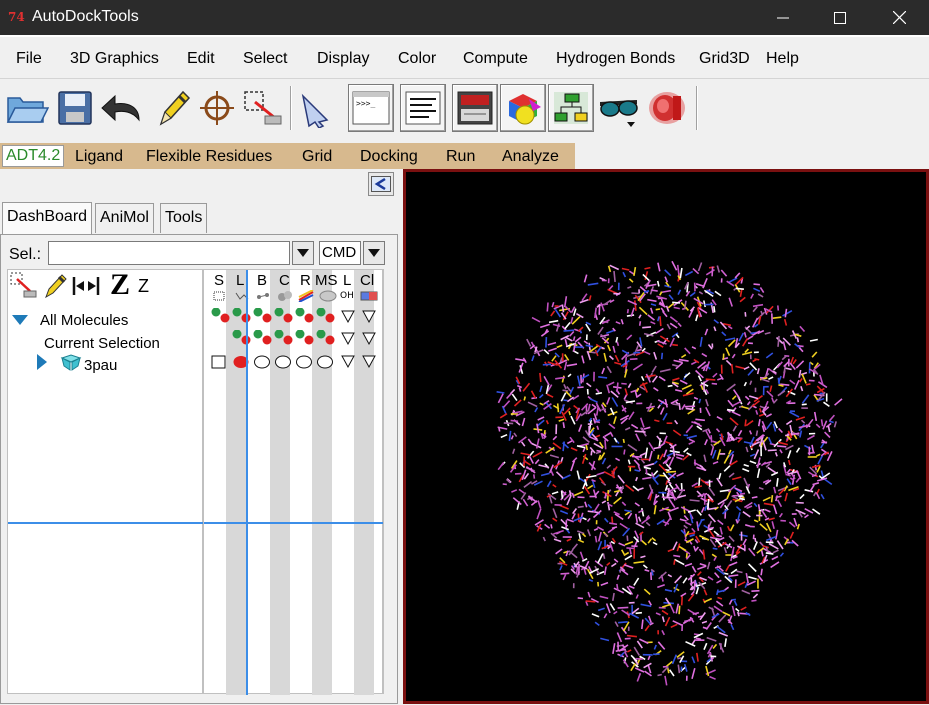 The height and width of the screenshot is (705, 929). I want to click on menu-color: Color, so click(417, 59).